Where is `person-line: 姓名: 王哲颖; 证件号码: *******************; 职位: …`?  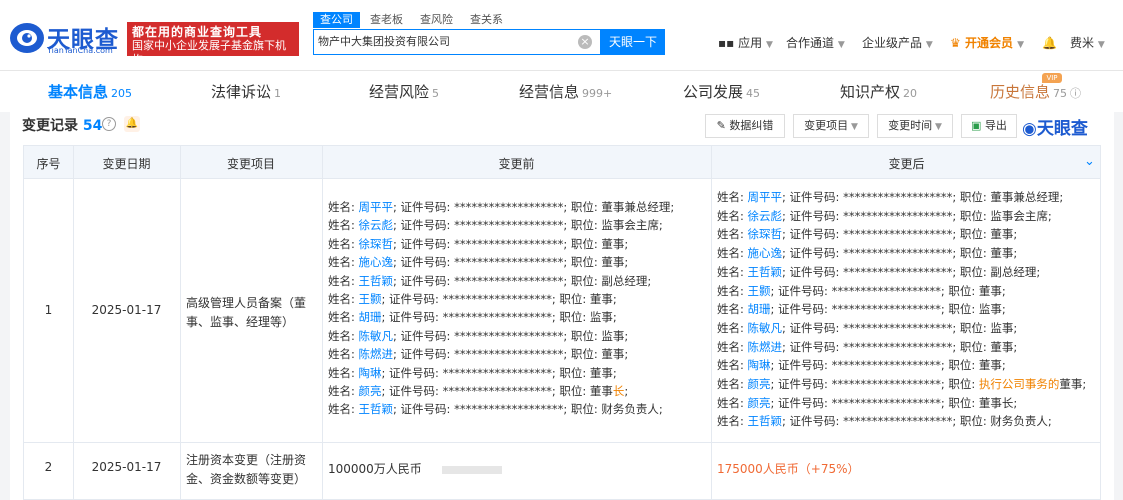
person-line: 姓名: 王哲颖; 证件号码: *******************; 职位: … is located at coordinates (495, 409).